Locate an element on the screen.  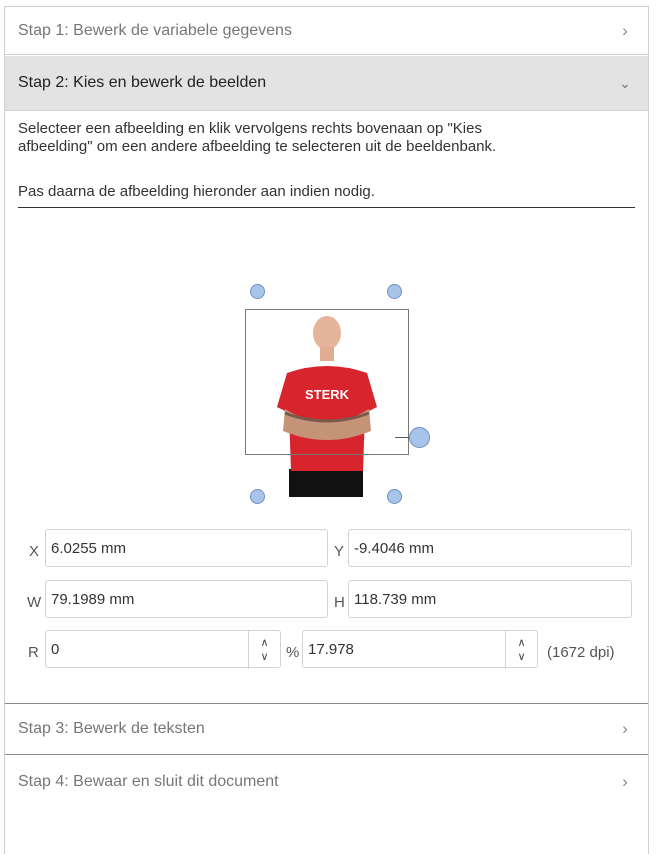
r-label: R is located at coordinates (33, 652).